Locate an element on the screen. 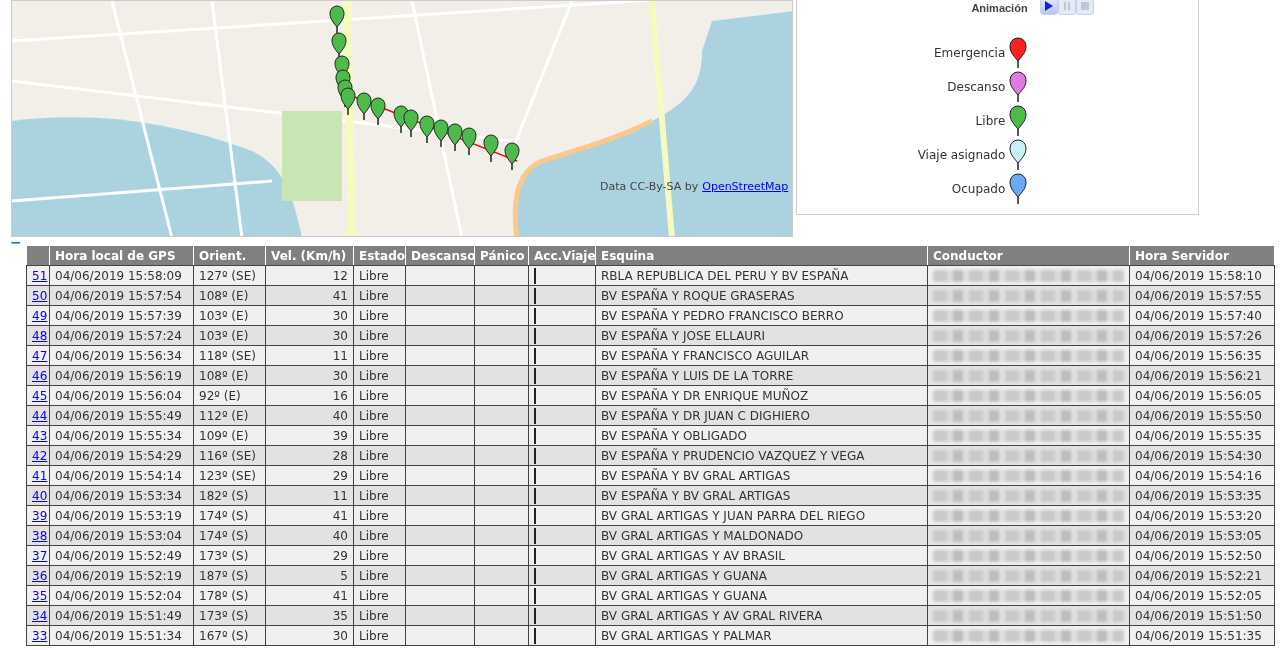 The width and height of the screenshot is (1288, 650). table-cell: BV GRAL ARTIGAS Y JUAN PARRA DEL RIEGO is located at coordinates (761, 515).